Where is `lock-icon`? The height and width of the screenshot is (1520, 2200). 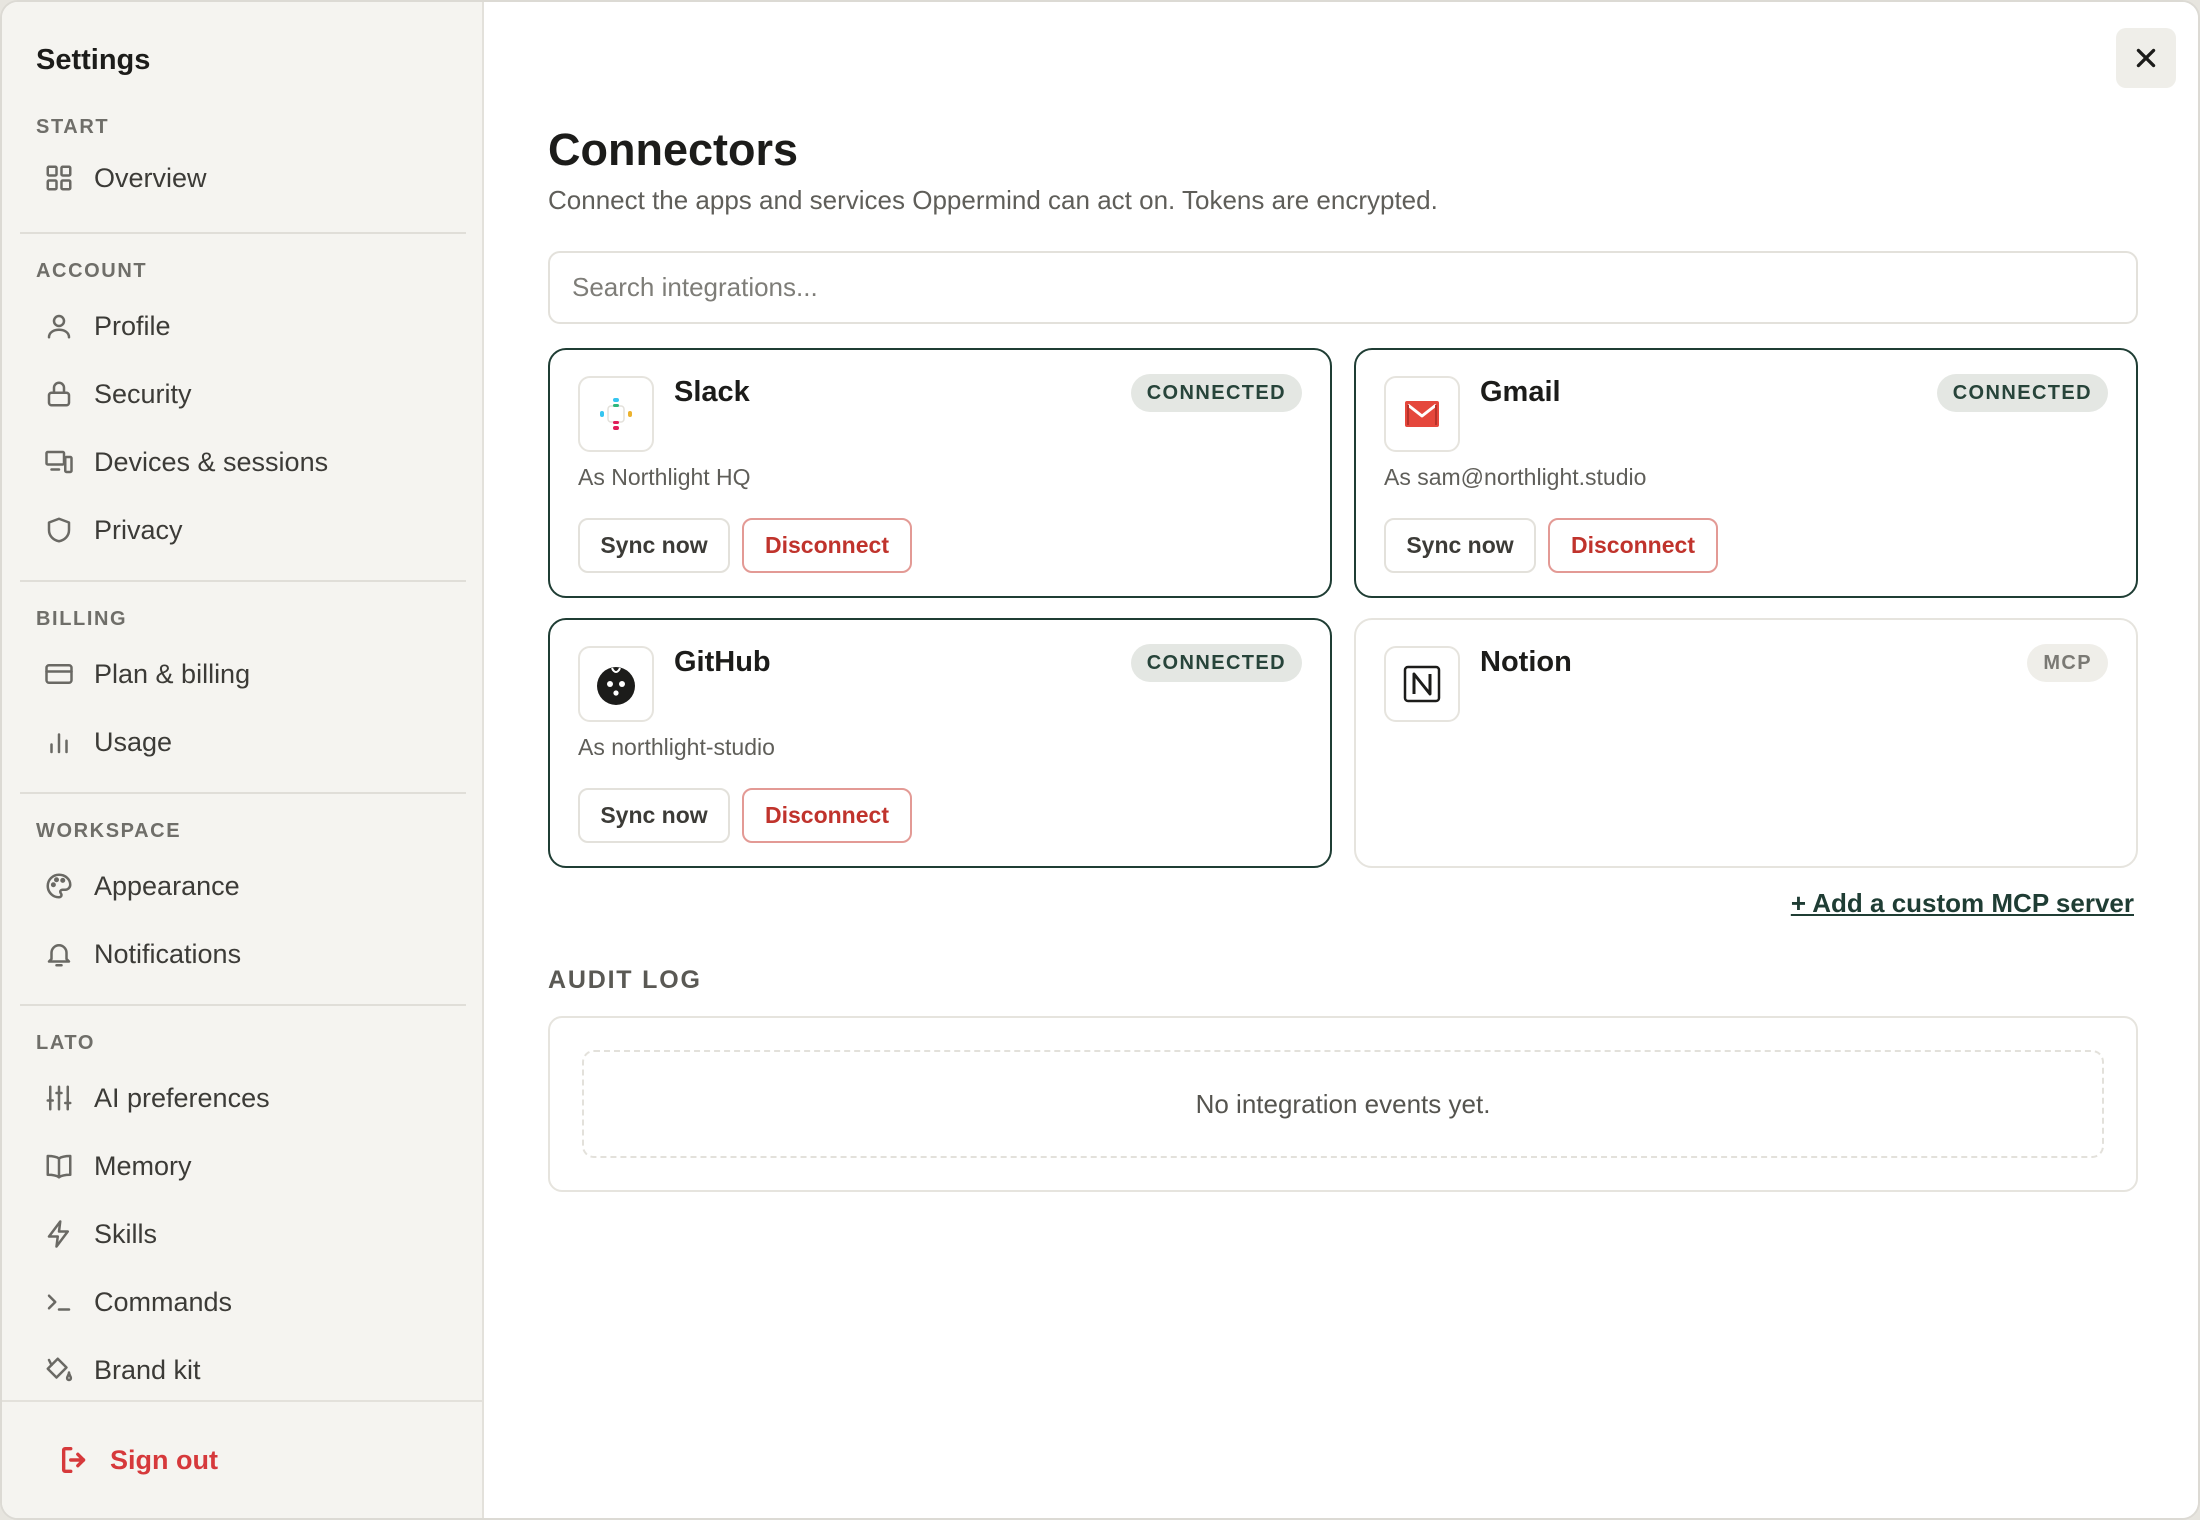 lock-icon is located at coordinates (59, 394).